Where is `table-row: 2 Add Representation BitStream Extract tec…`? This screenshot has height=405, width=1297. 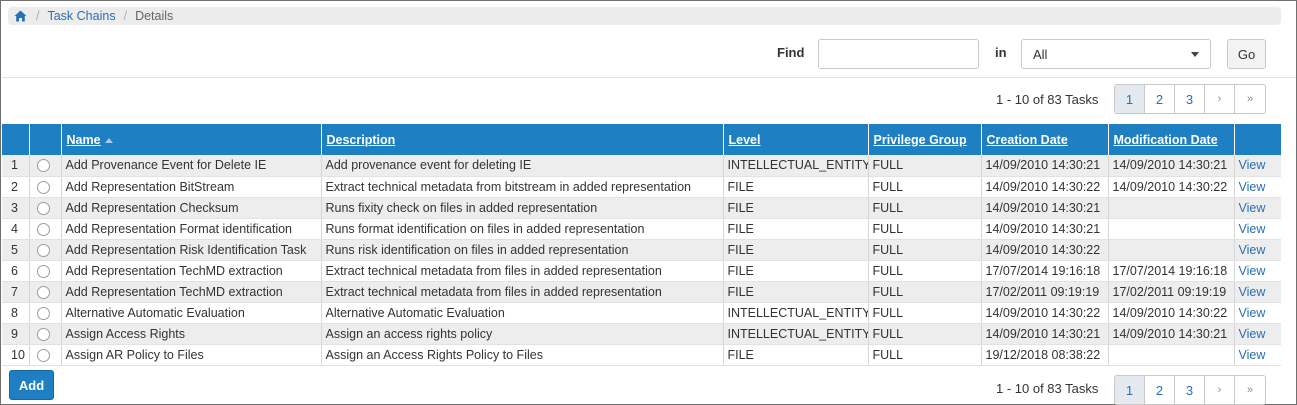 table-row: 2 Add Representation BitStream Extract tec… is located at coordinates (641, 187).